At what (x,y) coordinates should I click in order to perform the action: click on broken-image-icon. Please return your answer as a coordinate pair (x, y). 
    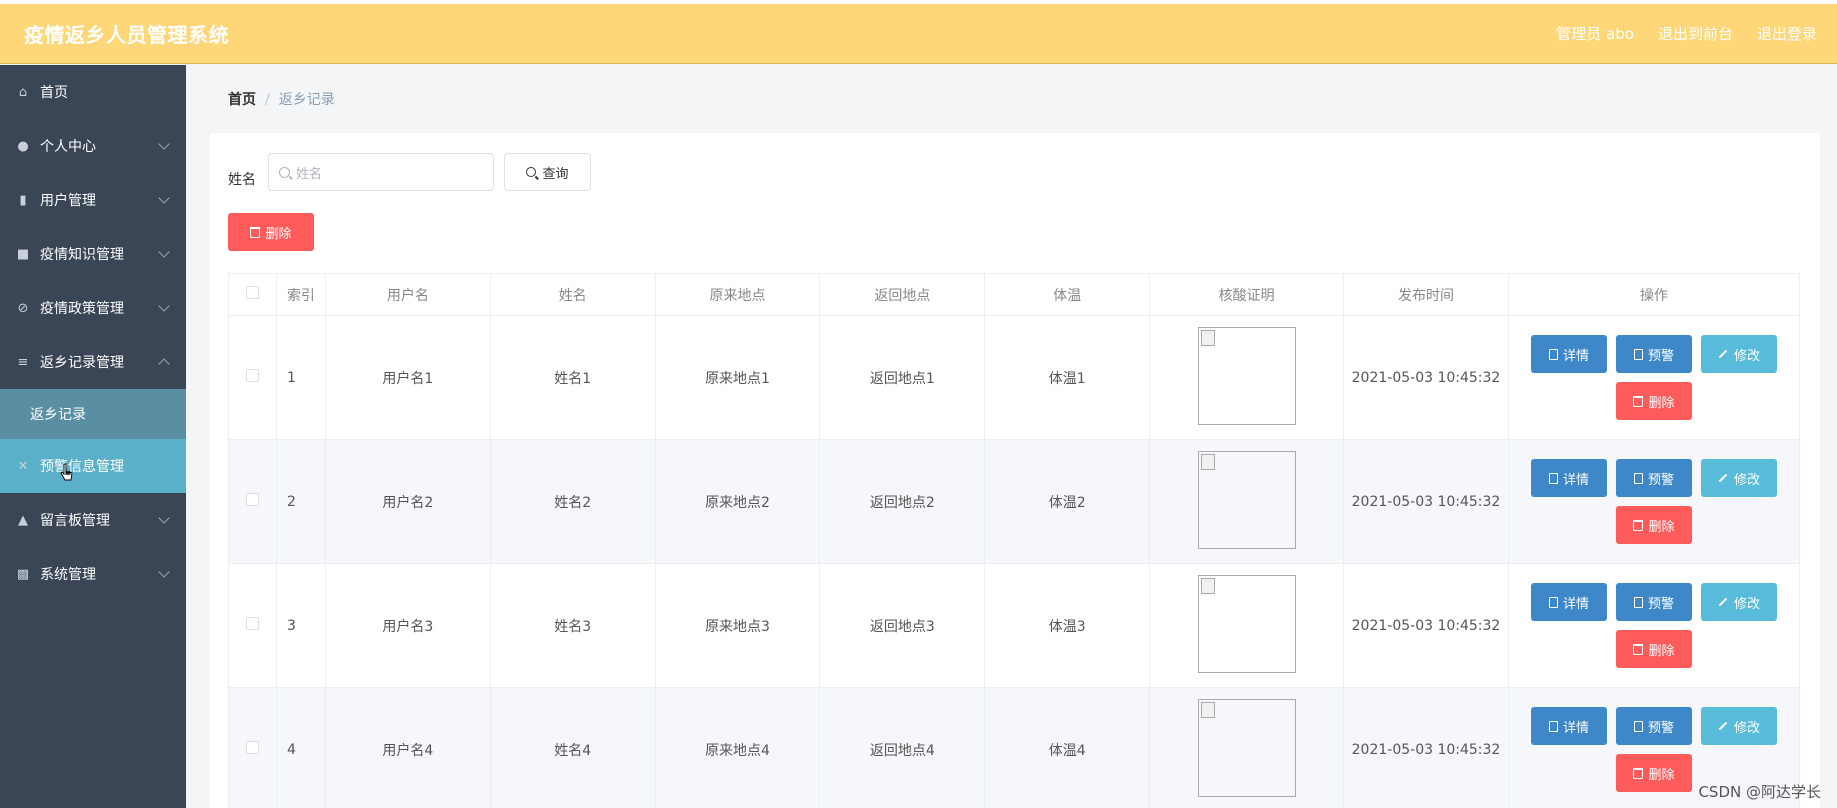
    Looking at the image, I should click on (1207, 337).